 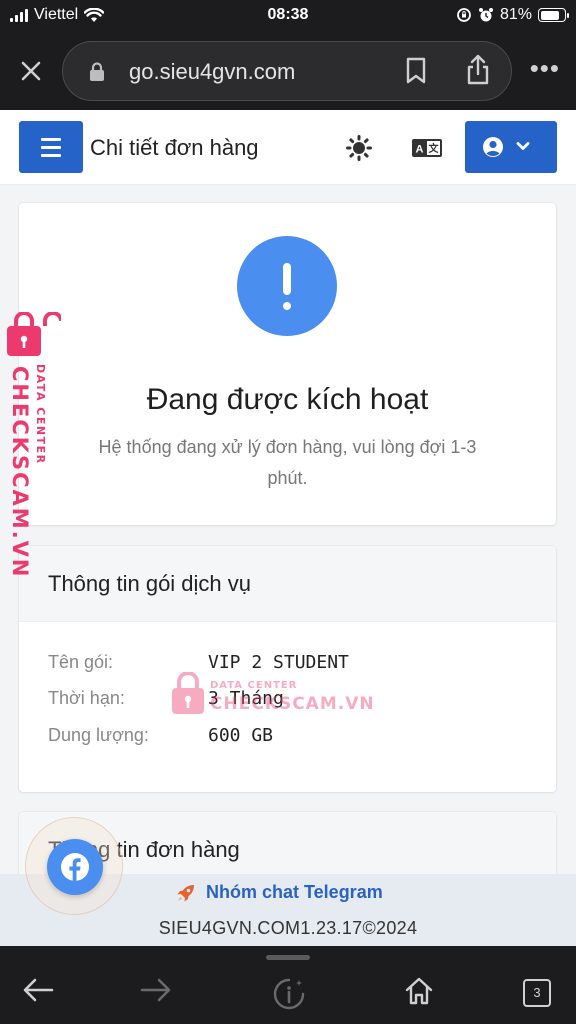 I want to click on chevron-down-icon, so click(x=523, y=146).